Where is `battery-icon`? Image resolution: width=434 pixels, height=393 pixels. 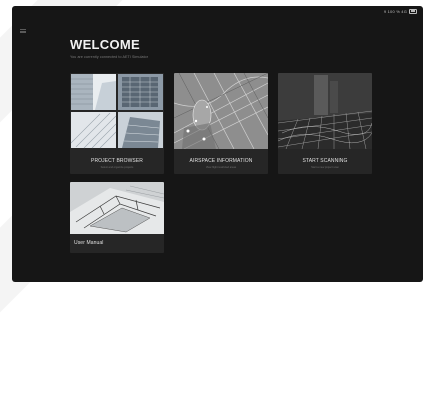 battery-icon is located at coordinates (413, 11).